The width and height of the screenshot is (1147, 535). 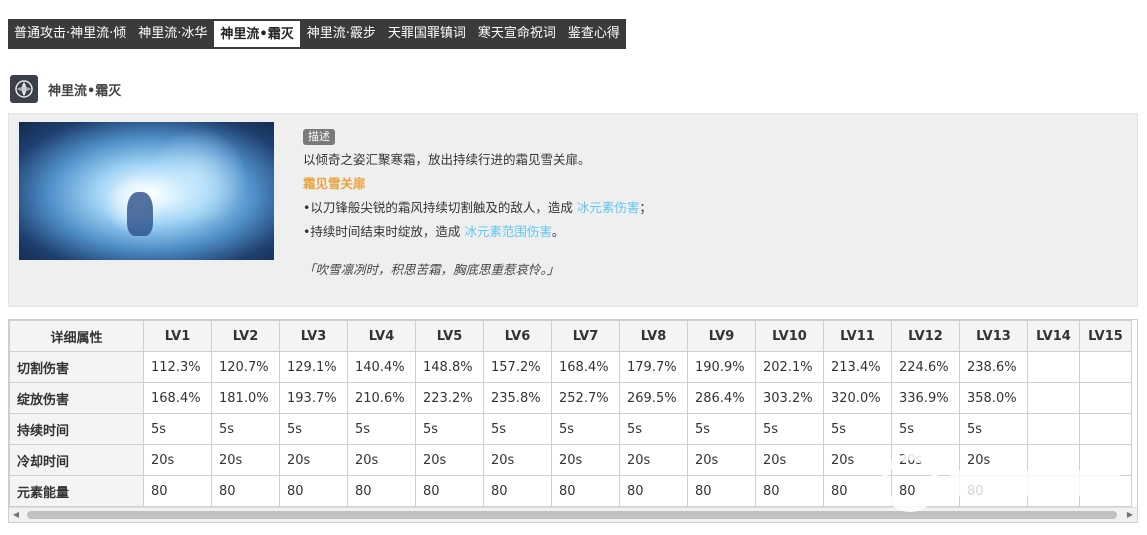 What do you see at coordinates (85, 91) in the screenshot?
I see `skill-title: 神里流•霜灭` at bounding box center [85, 91].